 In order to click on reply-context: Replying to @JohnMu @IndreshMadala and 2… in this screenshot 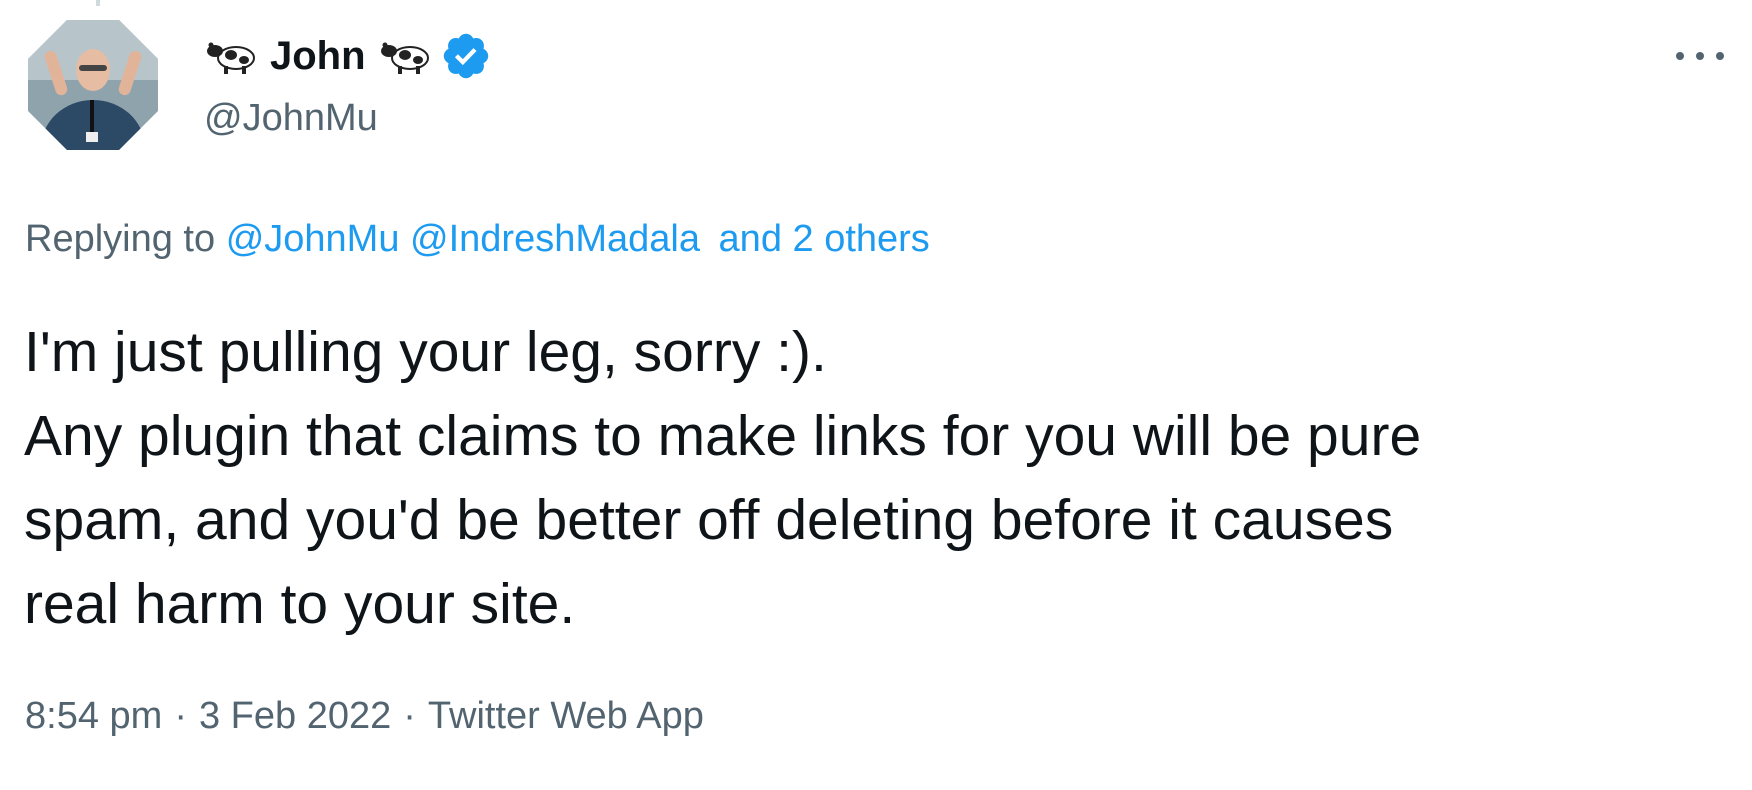, I will do `click(477, 239)`.